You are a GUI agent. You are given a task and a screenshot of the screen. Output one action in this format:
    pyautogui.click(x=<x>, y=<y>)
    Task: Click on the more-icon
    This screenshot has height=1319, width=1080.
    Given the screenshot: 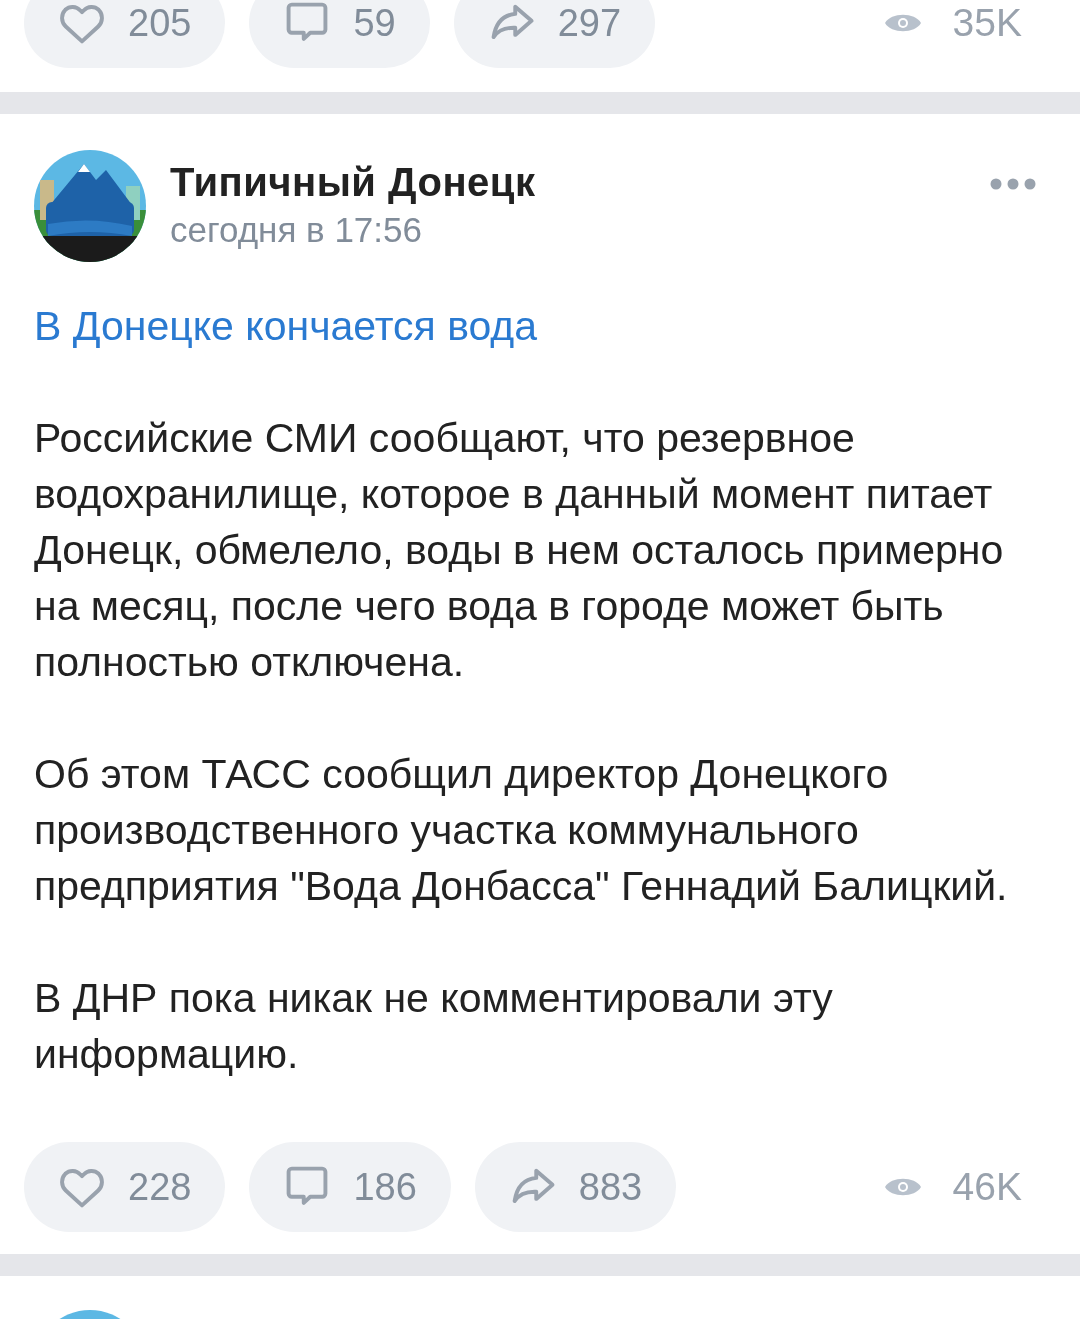 What is the action you would take?
    pyautogui.click(x=1013, y=184)
    